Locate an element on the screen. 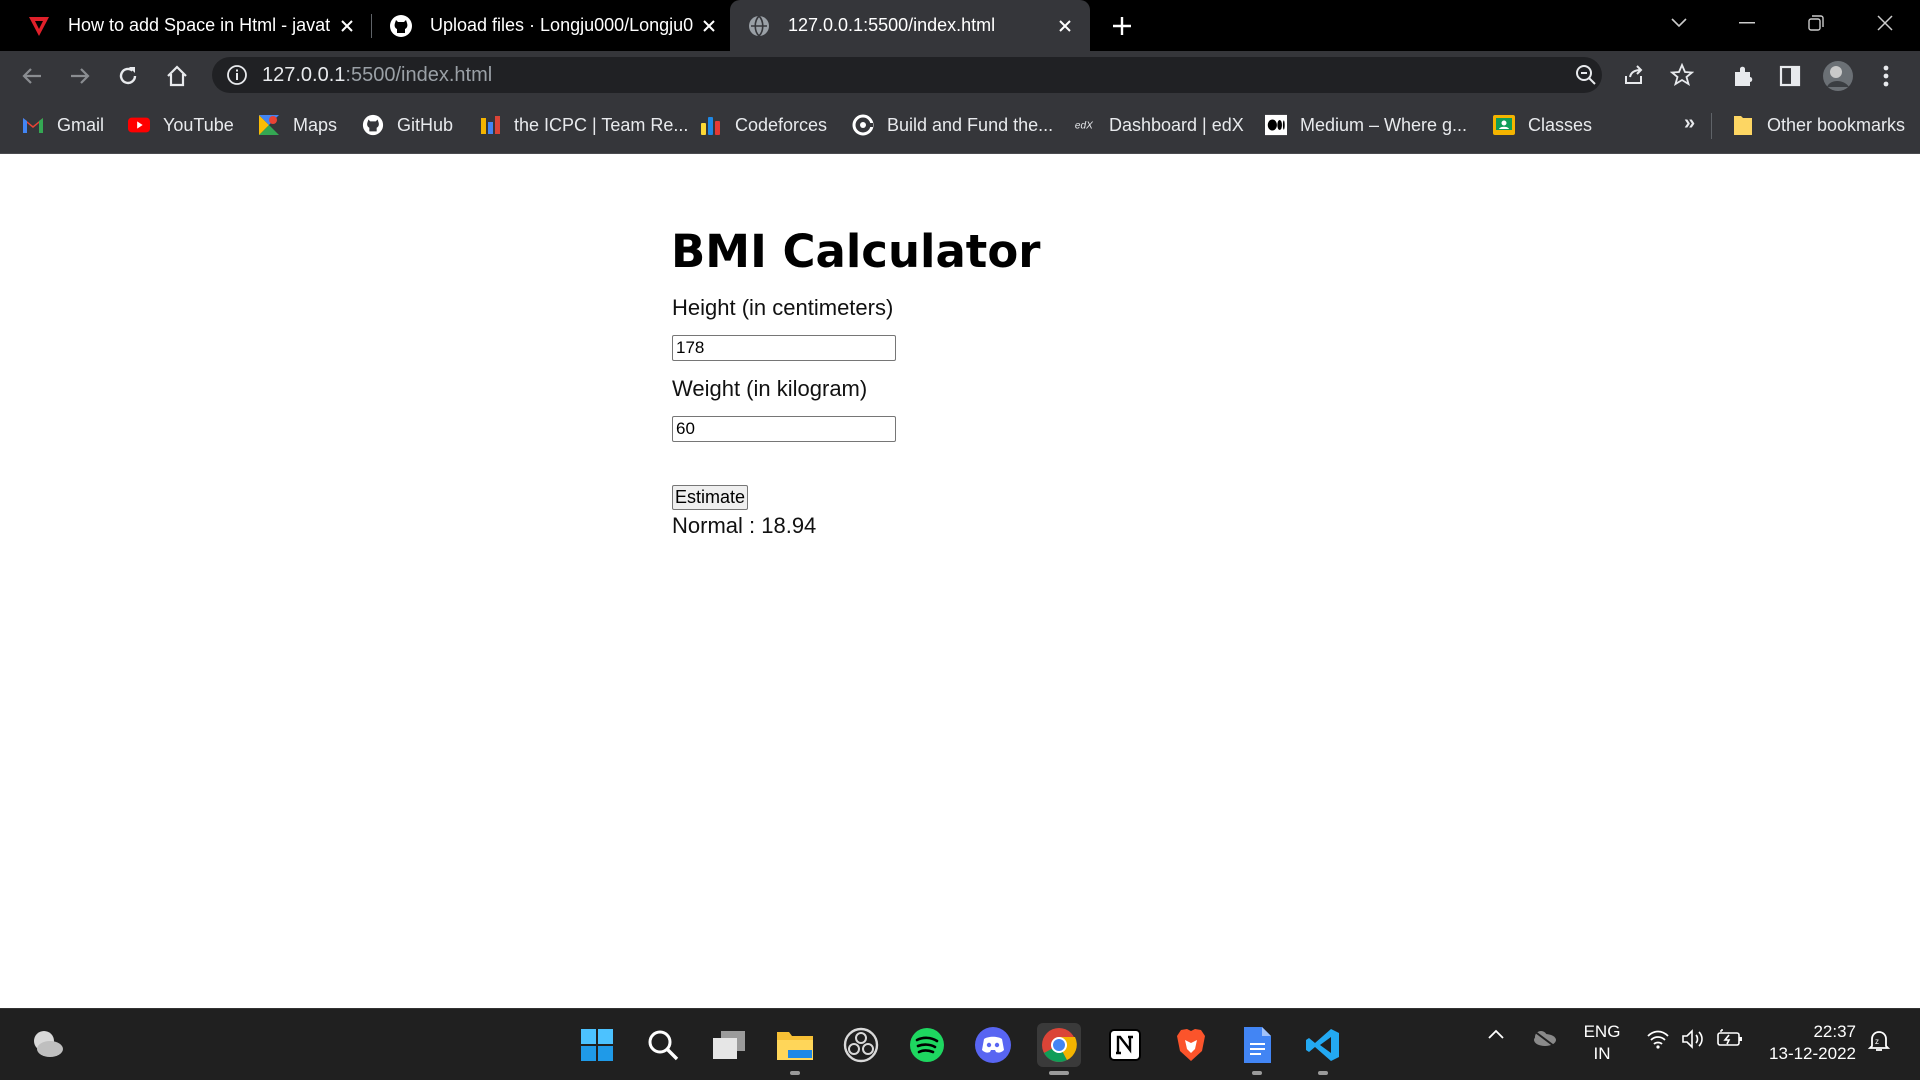  bookmark-youtube: YouTube is located at coordinates (181, 125).